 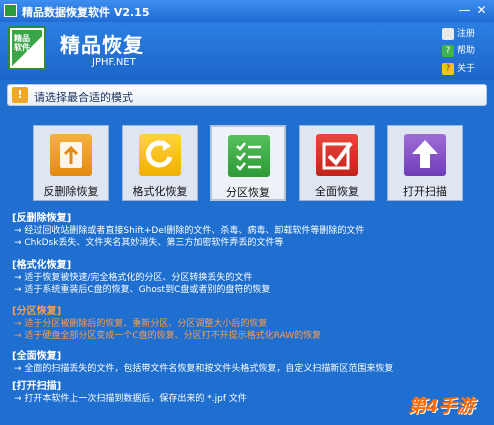 What do you see at coordinates (71, 155) in the screenshot?
I see `recycle-icon` at bounding box center [71, 155].